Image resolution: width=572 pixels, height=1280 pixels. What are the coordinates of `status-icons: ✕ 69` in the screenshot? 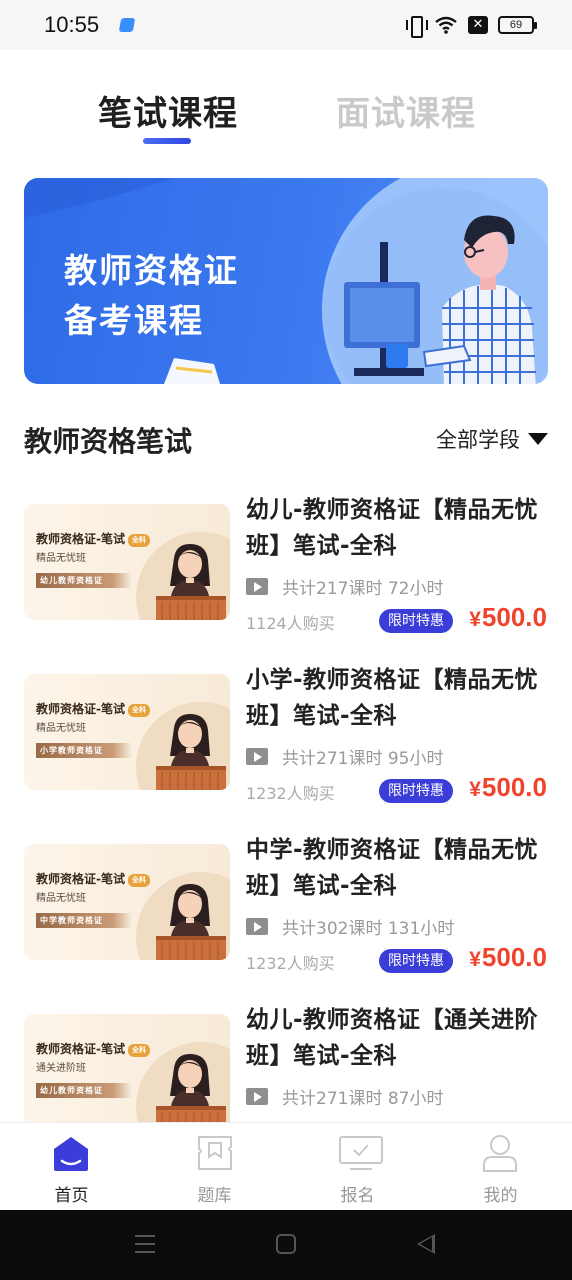 It's located at (471, 26).